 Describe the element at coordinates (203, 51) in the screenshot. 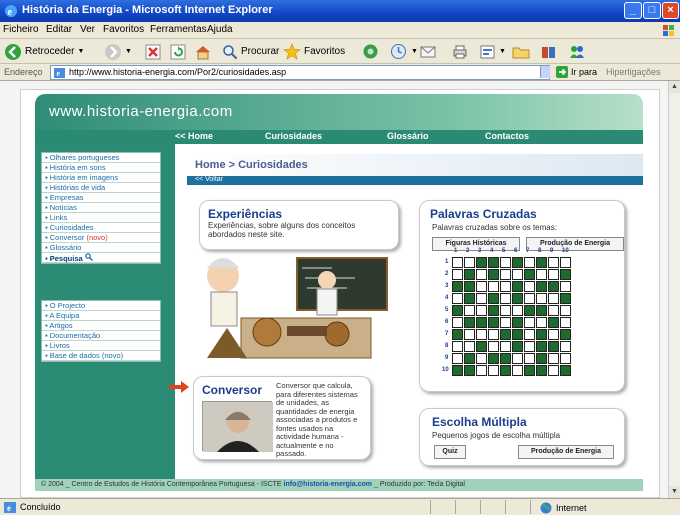

I see `home-button` at that location.